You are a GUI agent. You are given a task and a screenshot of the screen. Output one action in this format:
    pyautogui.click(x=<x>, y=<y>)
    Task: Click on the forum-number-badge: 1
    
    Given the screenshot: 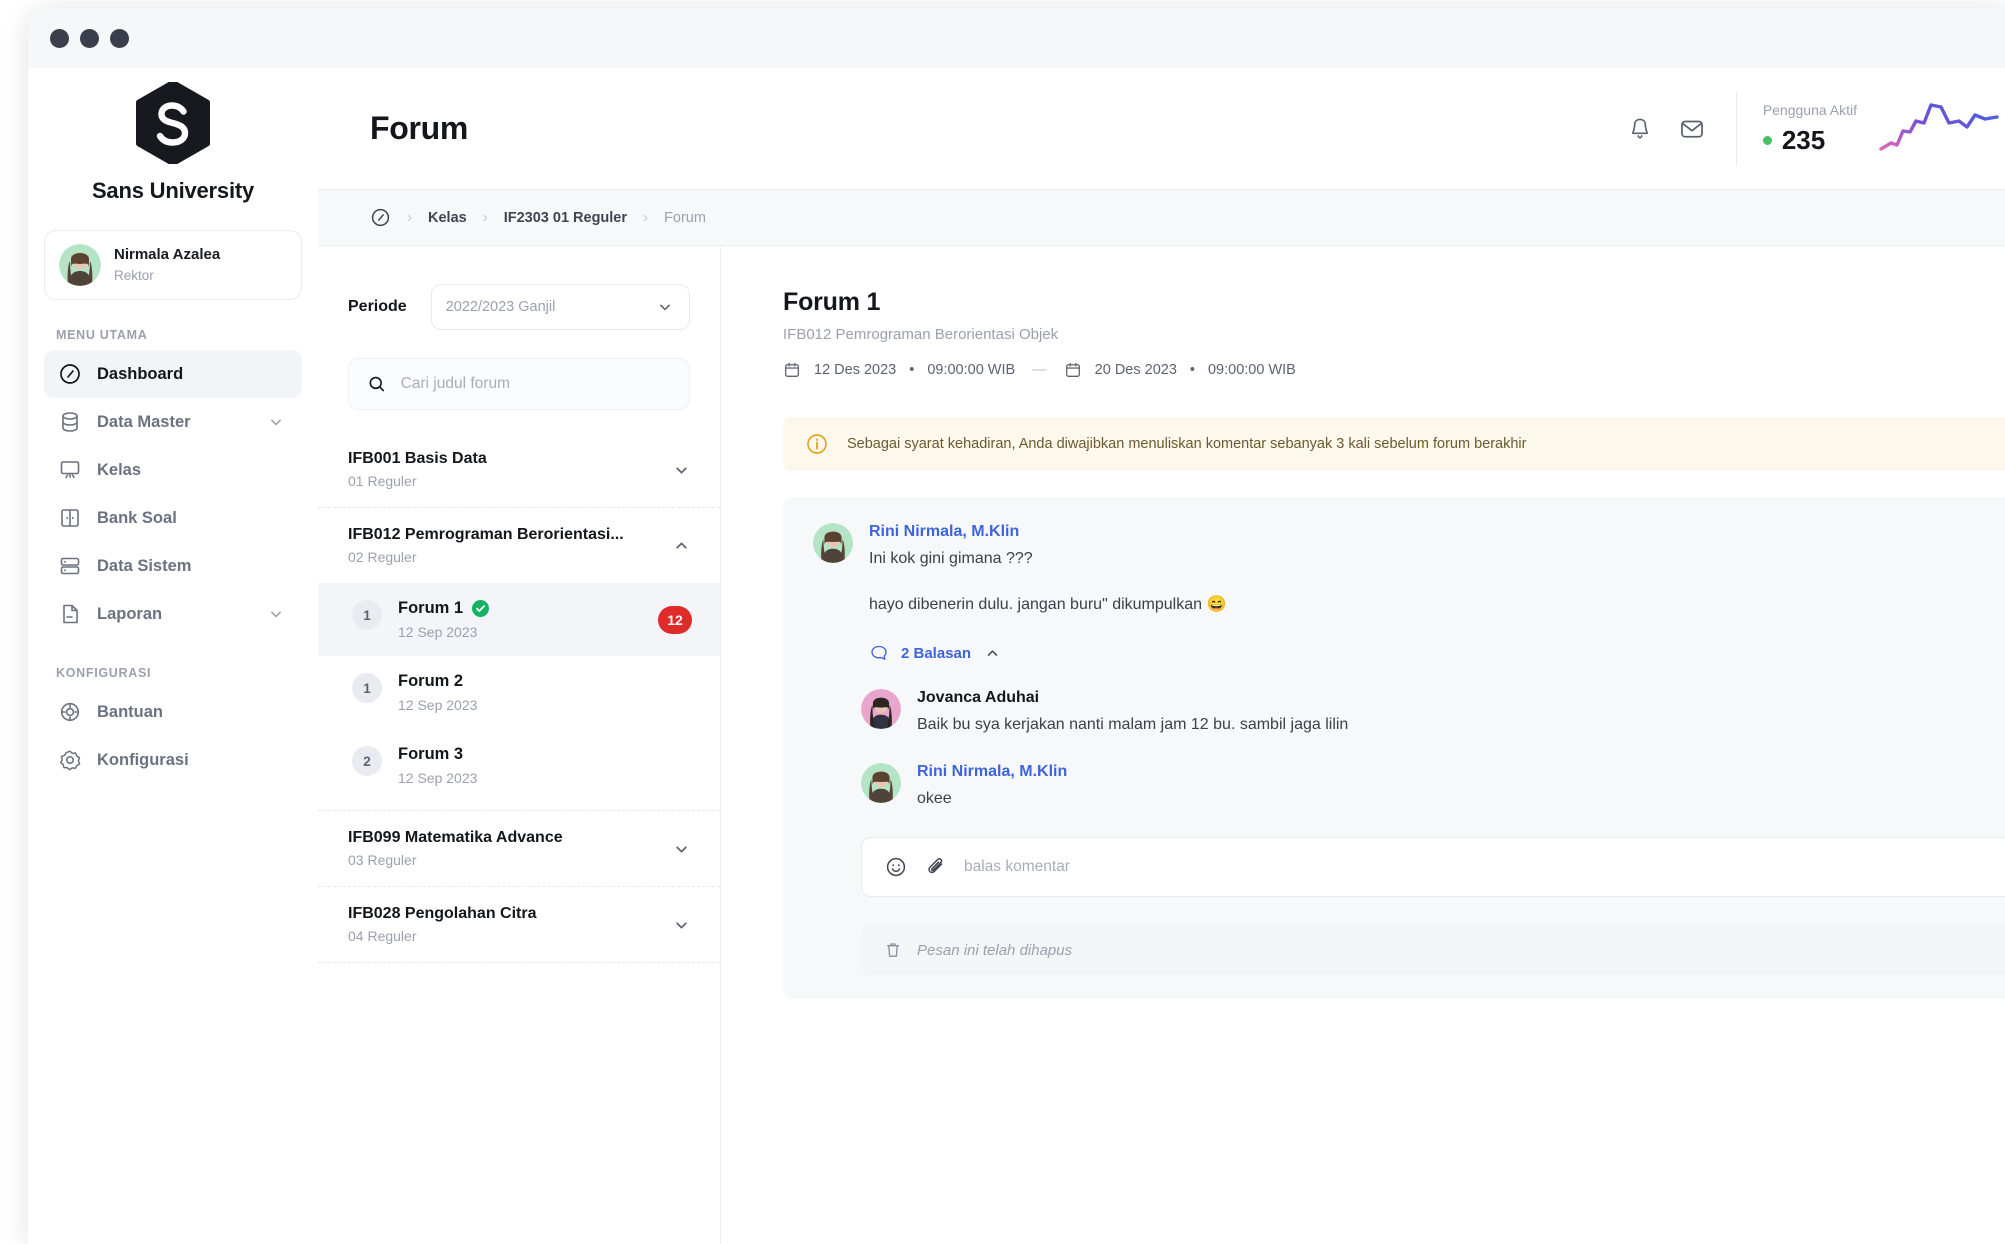 What is the action you would take?
    pyautogui.click(x=367, y=688)
    